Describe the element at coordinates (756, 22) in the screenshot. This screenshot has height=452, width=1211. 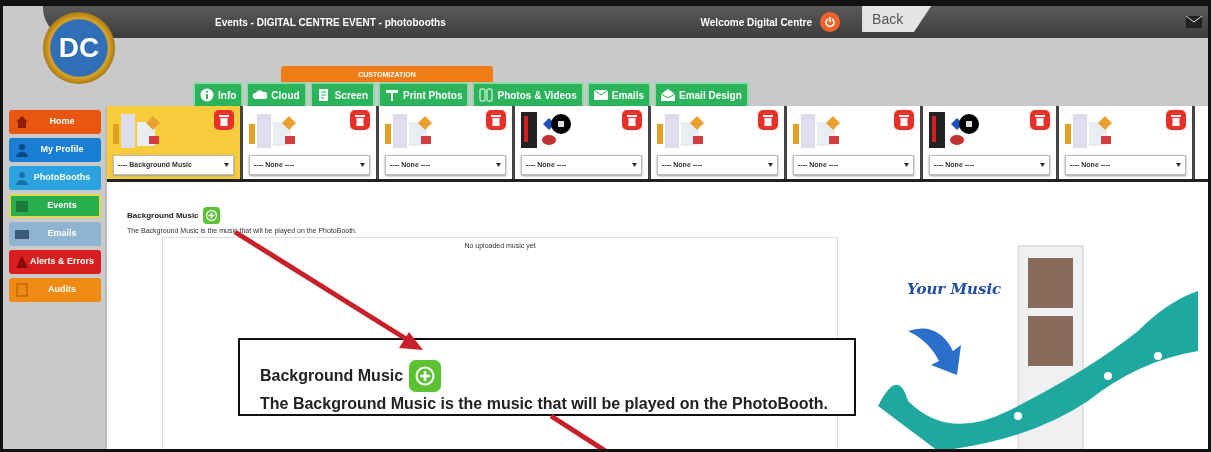
I see `welcome-text: Welcome Digital Centre` at that location.